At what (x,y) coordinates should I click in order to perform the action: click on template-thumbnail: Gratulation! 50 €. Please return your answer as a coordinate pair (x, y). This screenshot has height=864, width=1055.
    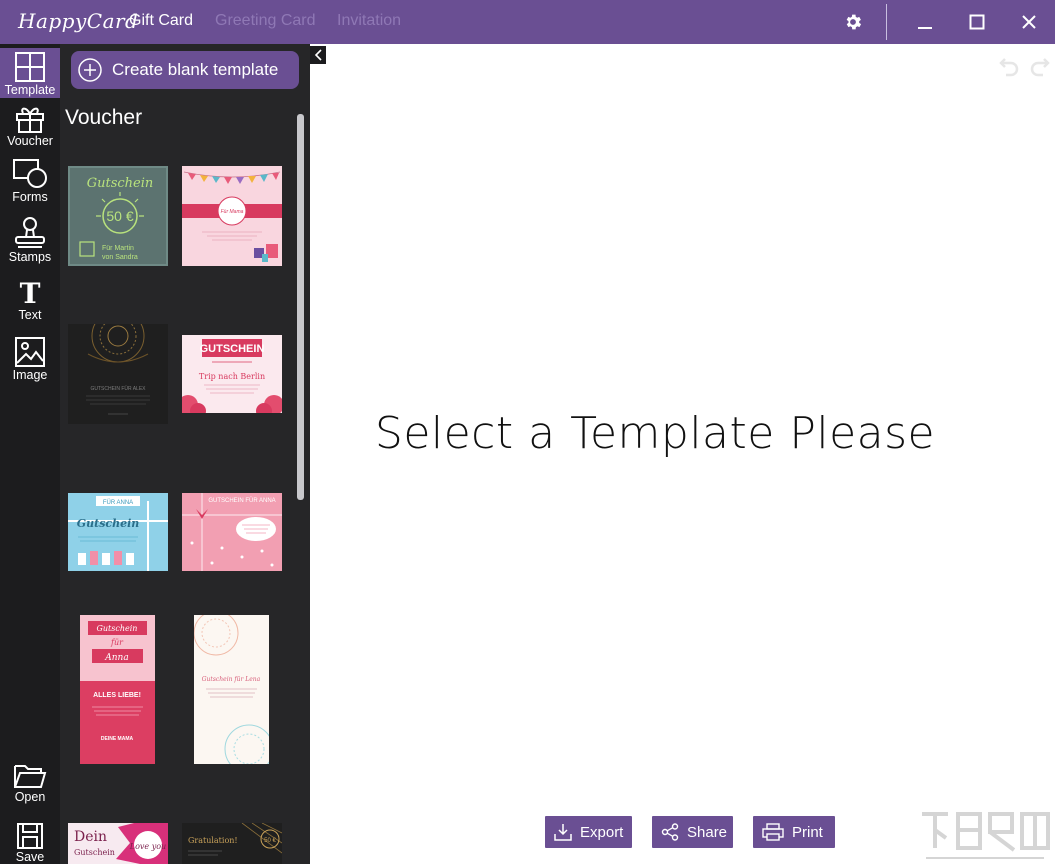
    Looking at the image, I should click on (232, 843).